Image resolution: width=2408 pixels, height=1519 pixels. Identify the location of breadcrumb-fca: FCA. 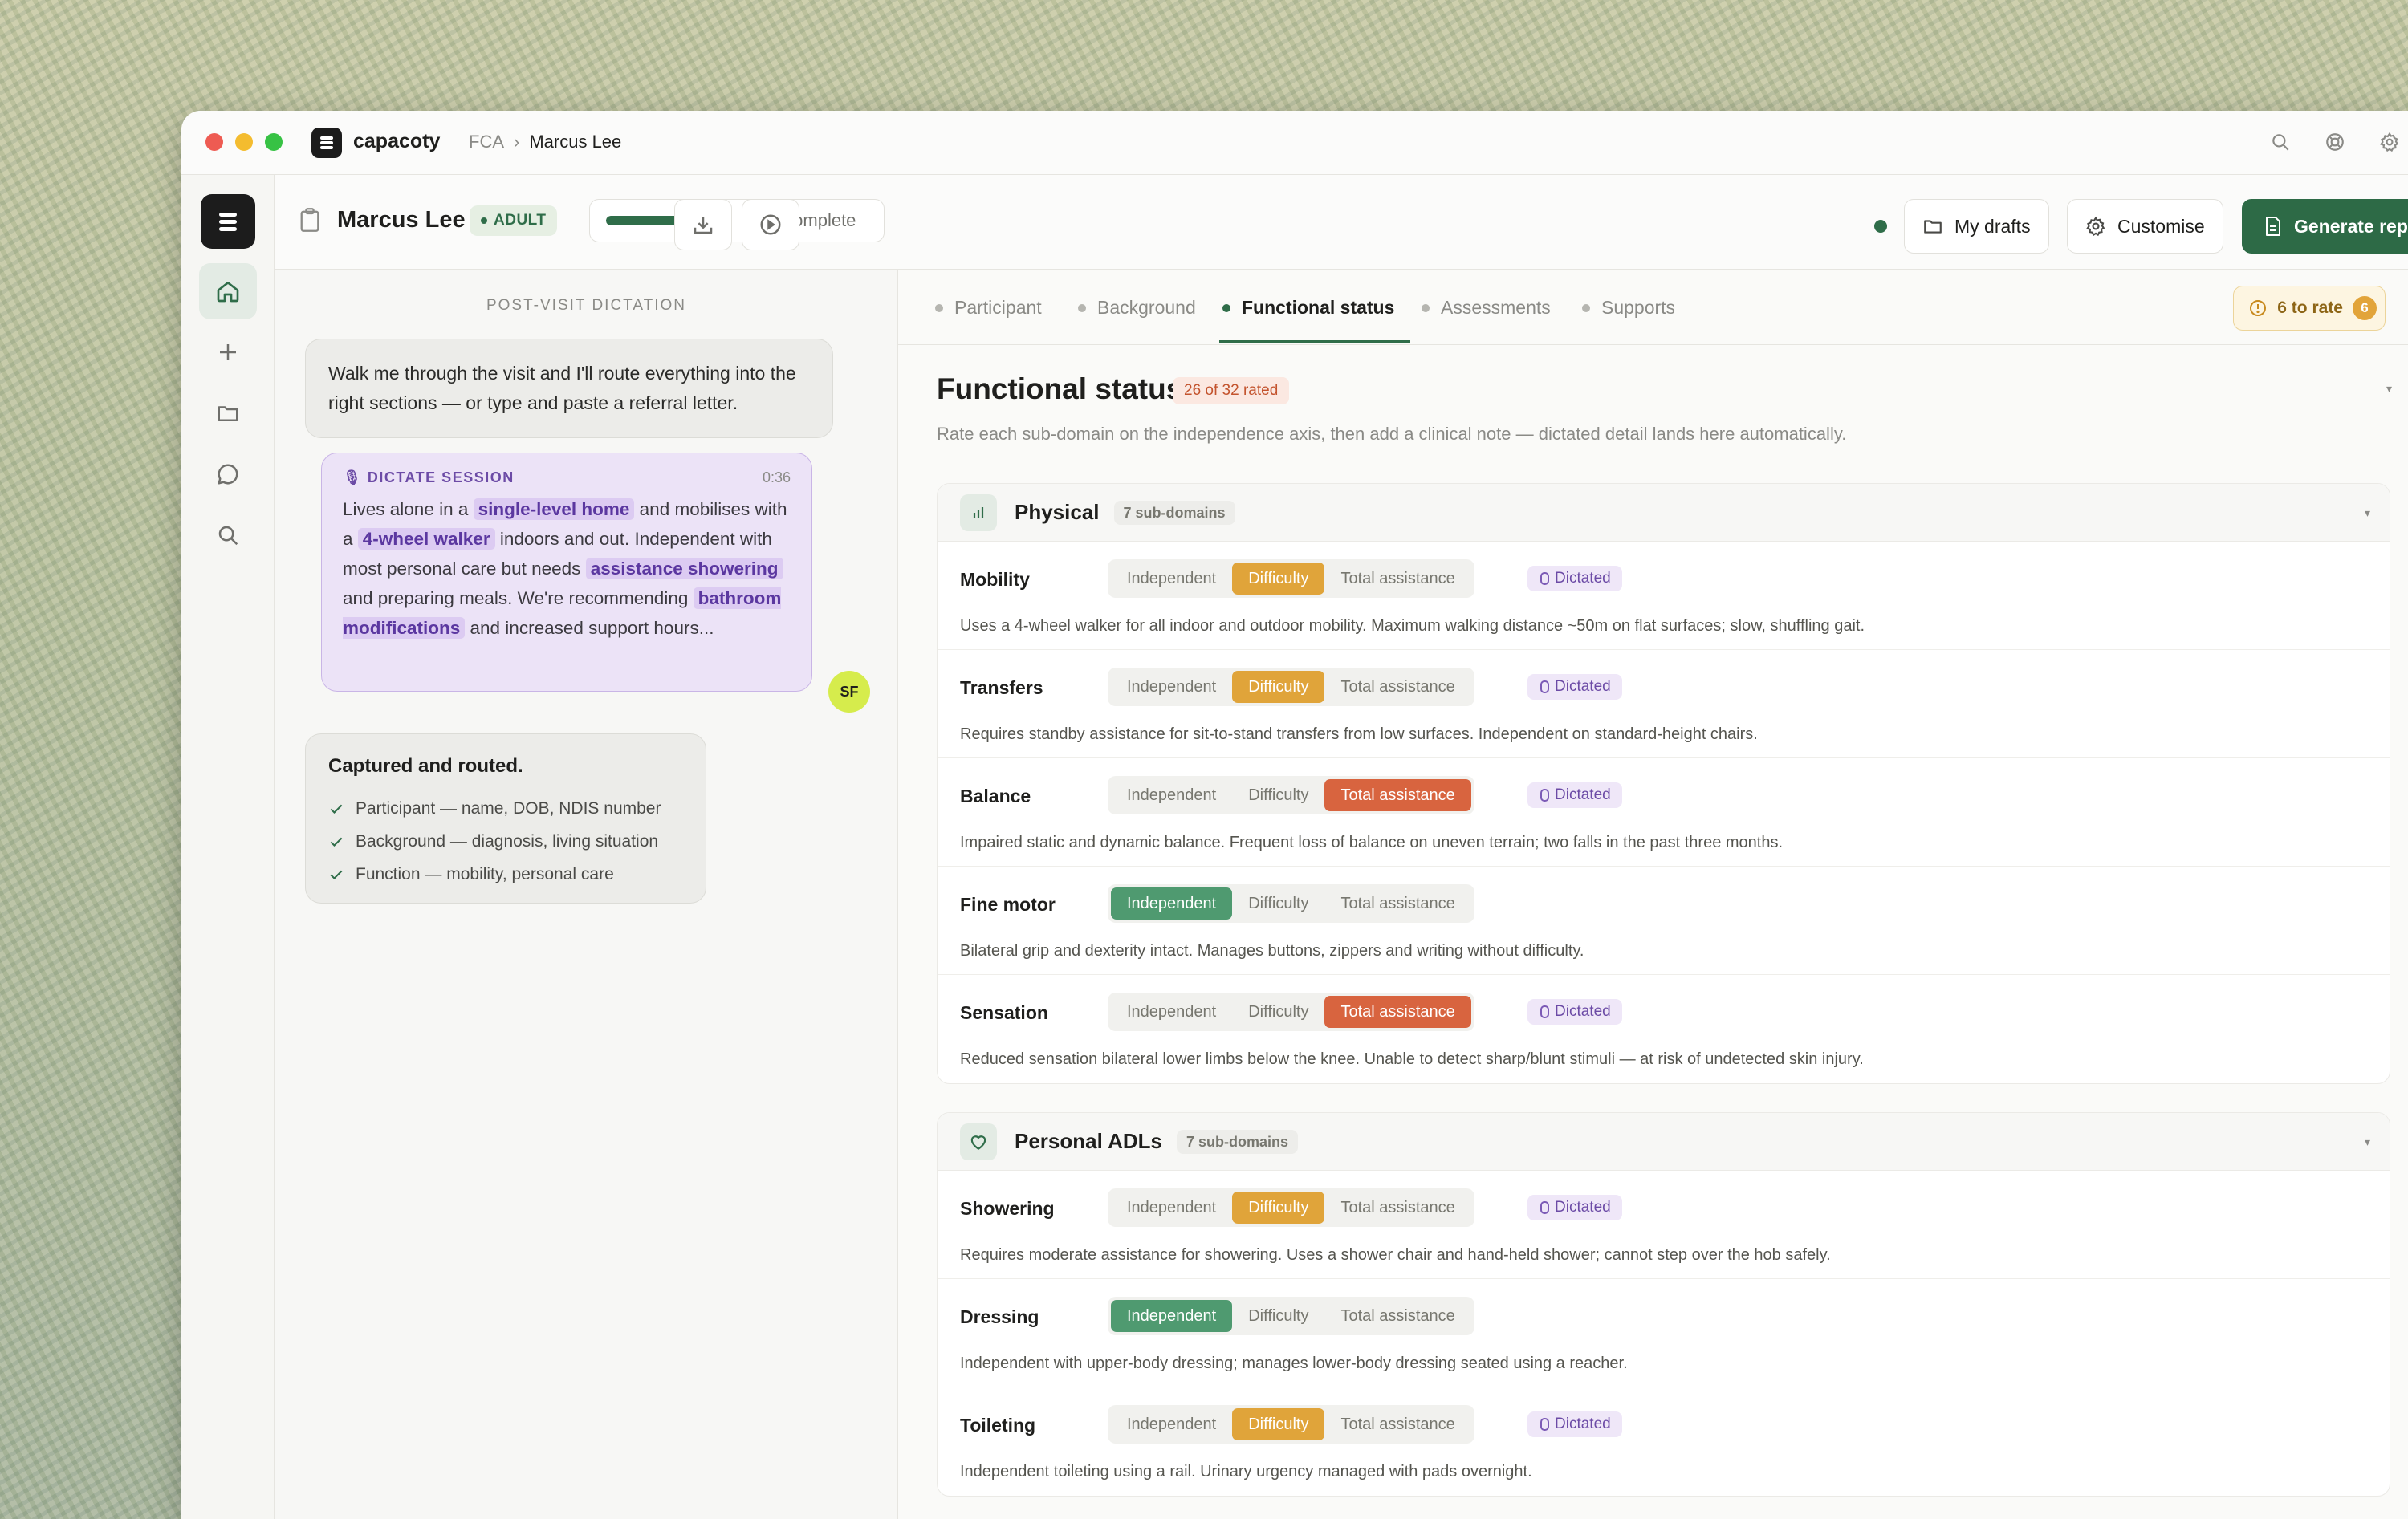
(486, 142).